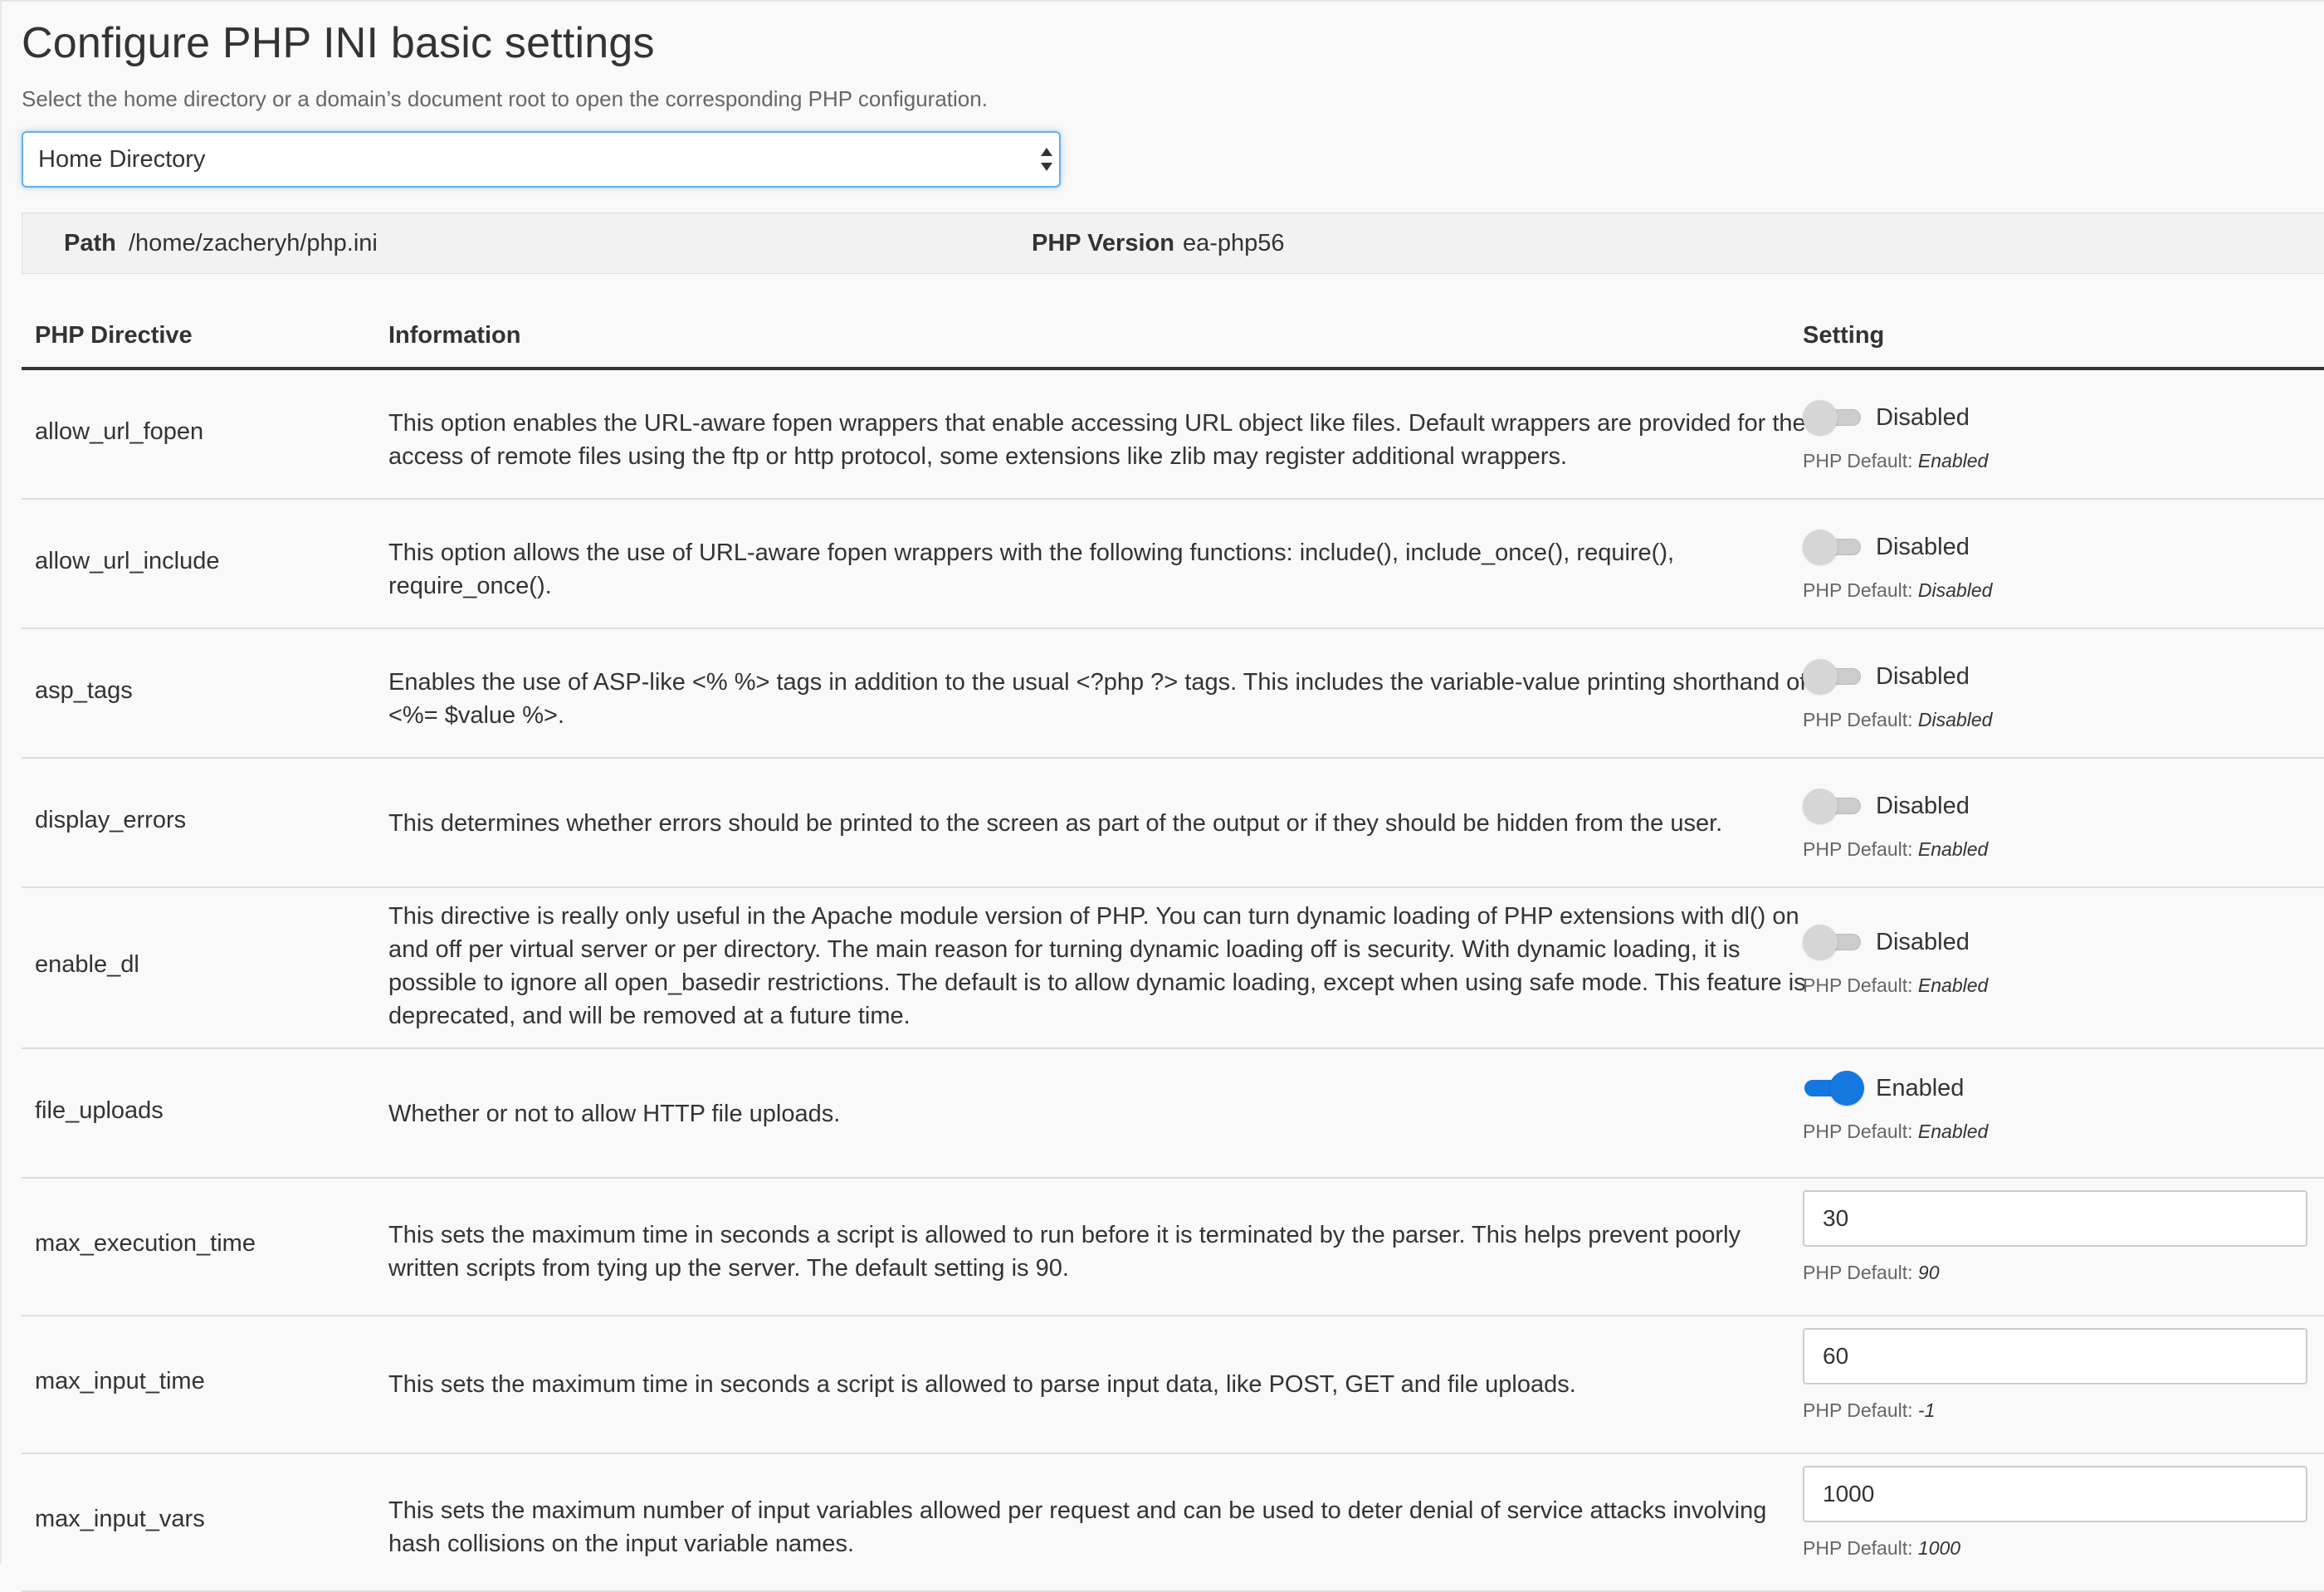  I want to click on max-input-time-input, so click(2055, 1356).